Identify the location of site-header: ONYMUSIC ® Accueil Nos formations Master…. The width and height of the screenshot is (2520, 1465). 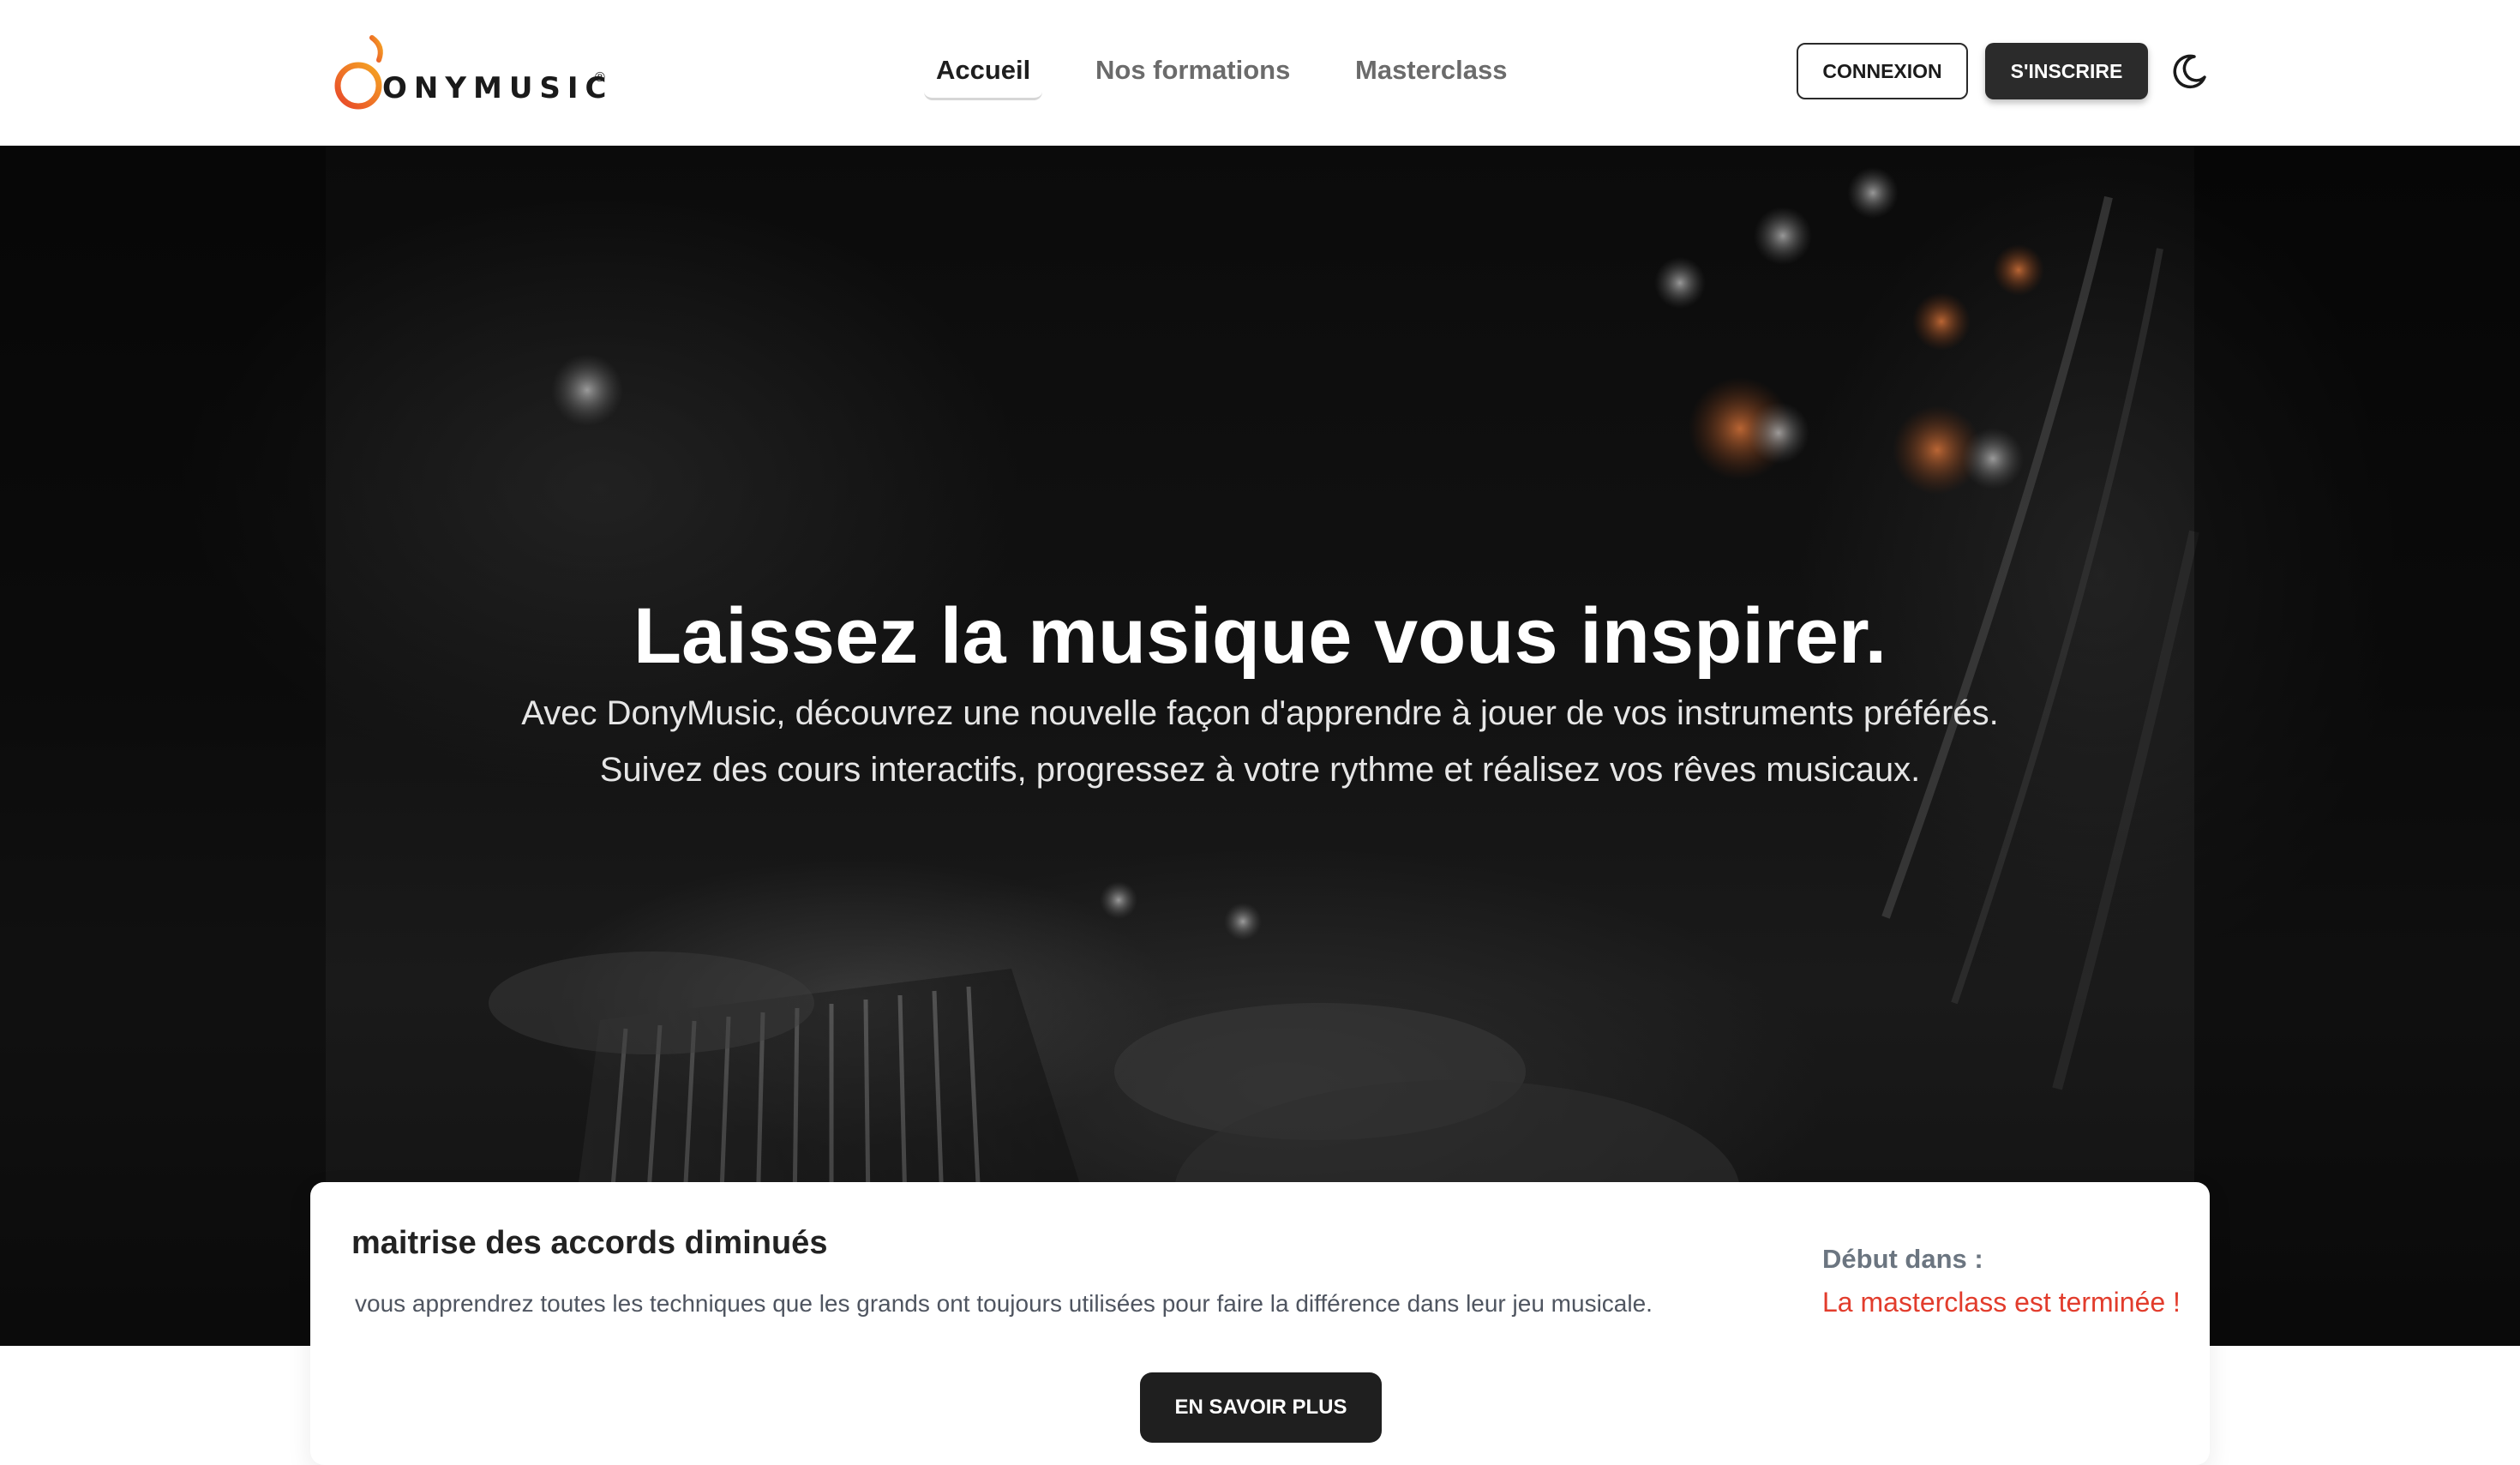
(1260, 73).